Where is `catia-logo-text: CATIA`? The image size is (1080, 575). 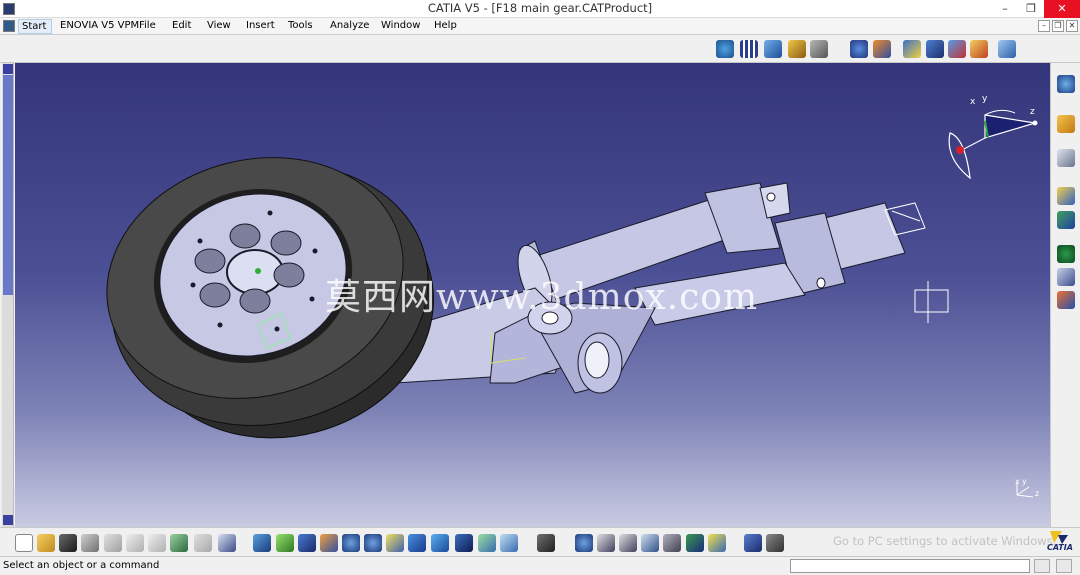 catia-logo-text: CATIA is located at coordinates (1060, 547).